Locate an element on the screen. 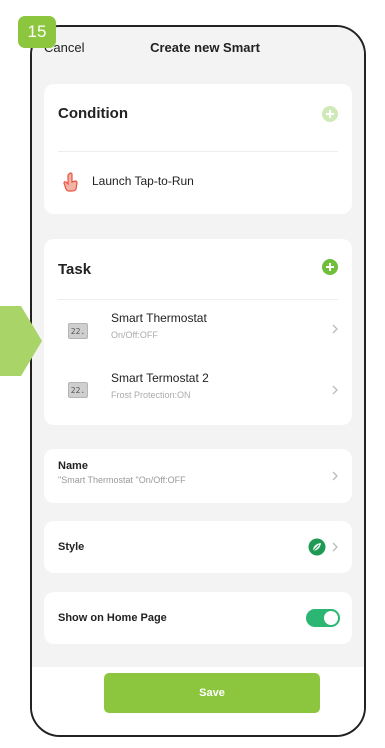 The width and height of the screenshot is (385, 748). condition-item-label: Launch Tap-to-Run is located at coordinates (143, 181).